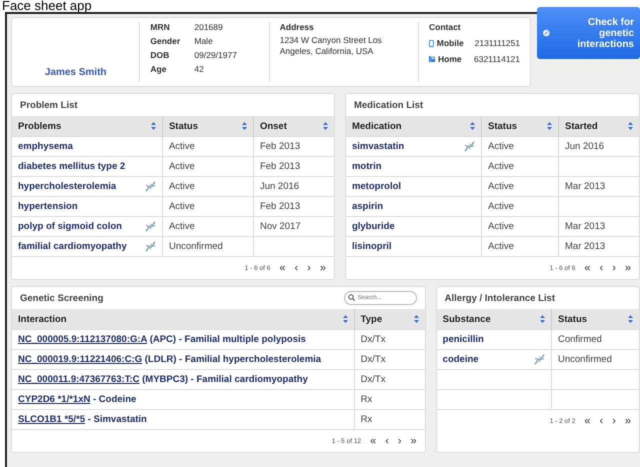 This screenshot has height=467, width=640. Describe the element at coordinates (209, 27) in the screenshot. I see `field-value: 201689` at that location.